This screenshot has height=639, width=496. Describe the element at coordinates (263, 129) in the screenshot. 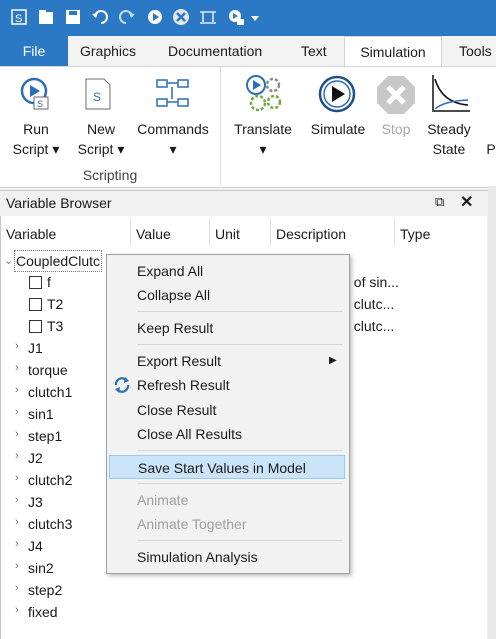

I see `translate-label: Translate` at that location.